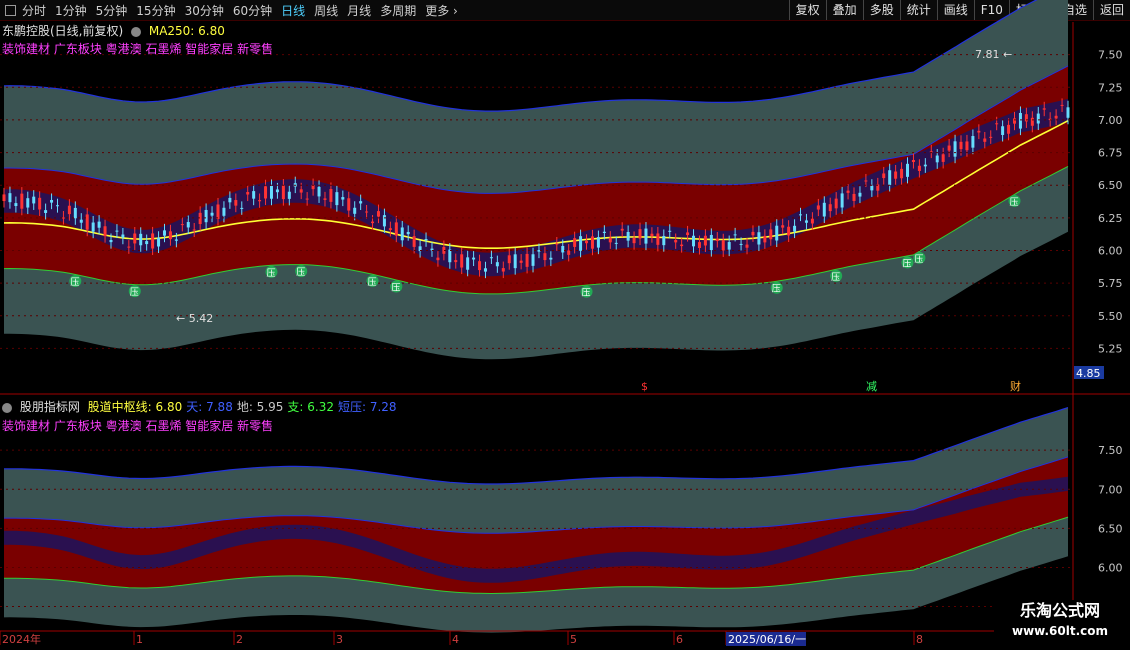 Image resolution: width=1130 pixels, height=650 pixels. Describe the element at coordinates (1110, 316) in the screenshot. I see `p1-ytick-8: 5.50` at that location.